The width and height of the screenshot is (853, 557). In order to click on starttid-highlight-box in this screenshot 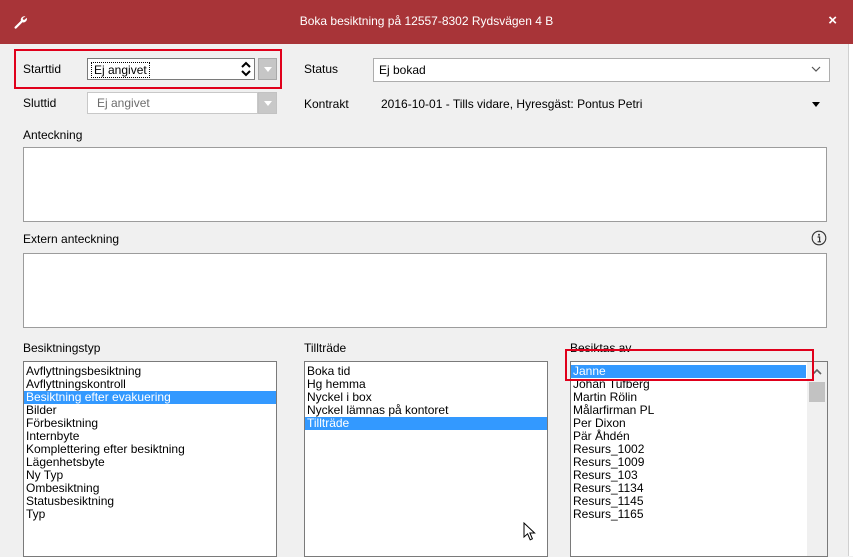, I will do `click(148, 69)`.